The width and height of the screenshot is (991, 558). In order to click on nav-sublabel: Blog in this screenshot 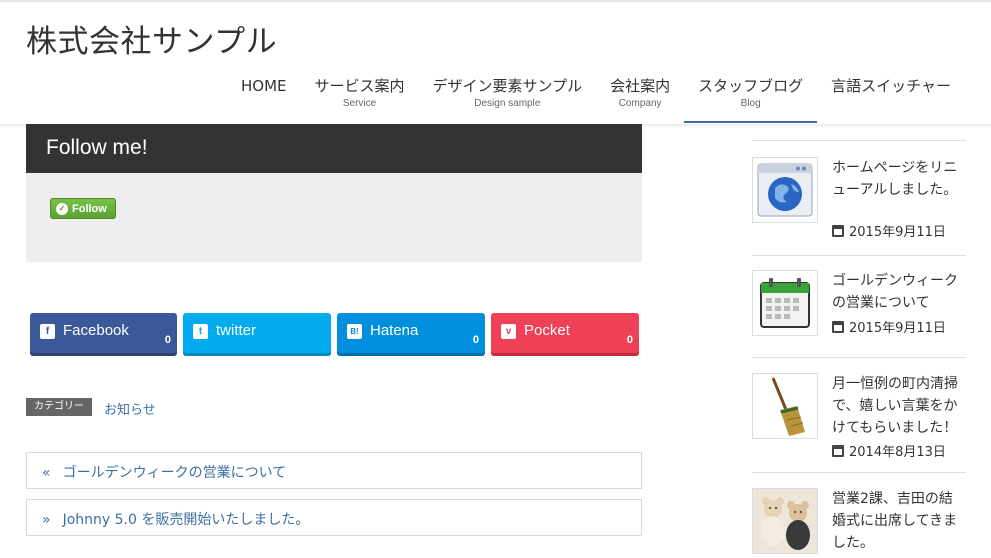, I will do `click(750, 103)`.